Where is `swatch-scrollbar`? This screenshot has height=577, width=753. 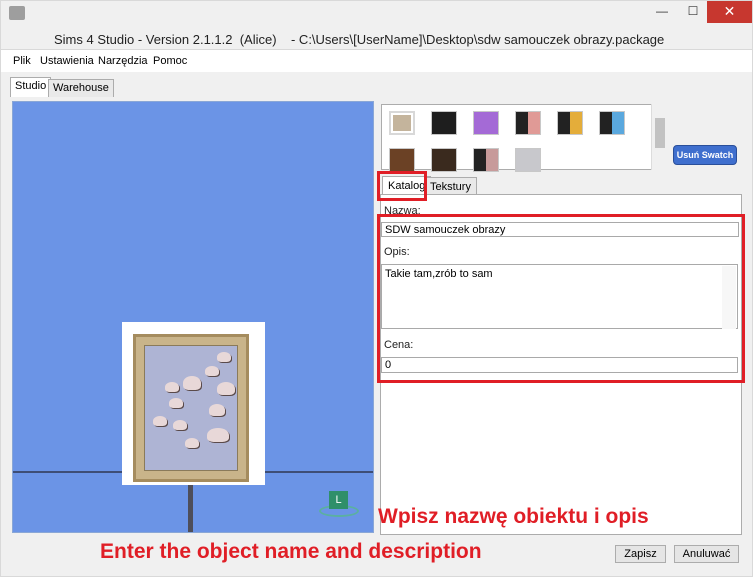
swatch-scrollbar is located at coordinates (659, 137).